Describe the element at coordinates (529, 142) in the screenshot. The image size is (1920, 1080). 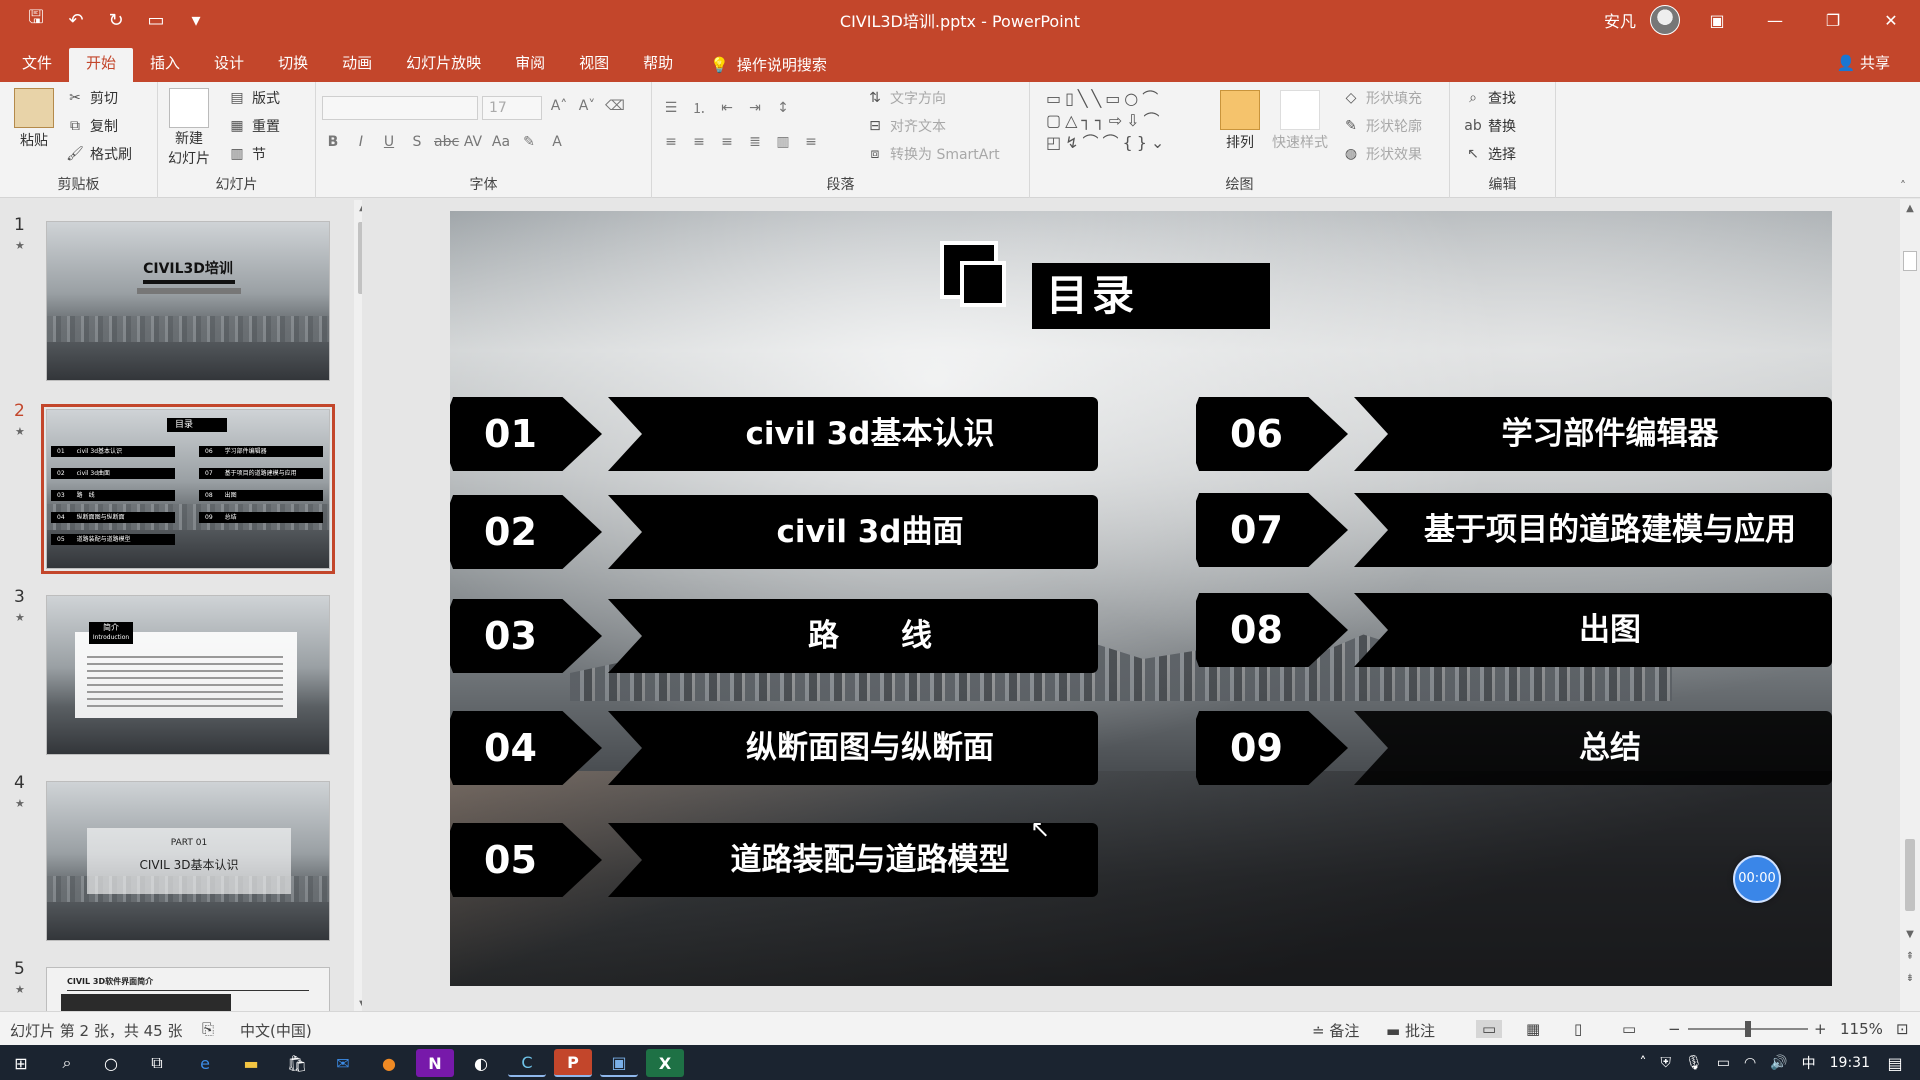
I see `highlight-icon: ✎` at that location.